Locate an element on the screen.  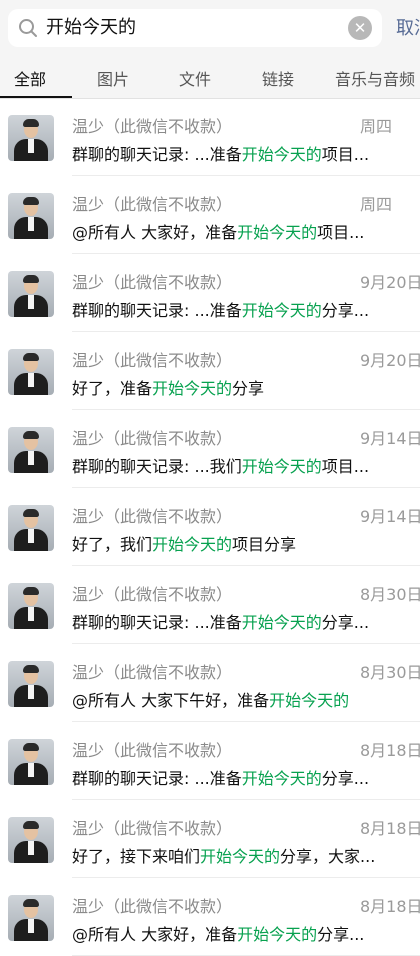
search-result-row: 温少（此微信不收款） 9月14日好了，我们开始今天的项目分享 is located at coordinates (210, 527).